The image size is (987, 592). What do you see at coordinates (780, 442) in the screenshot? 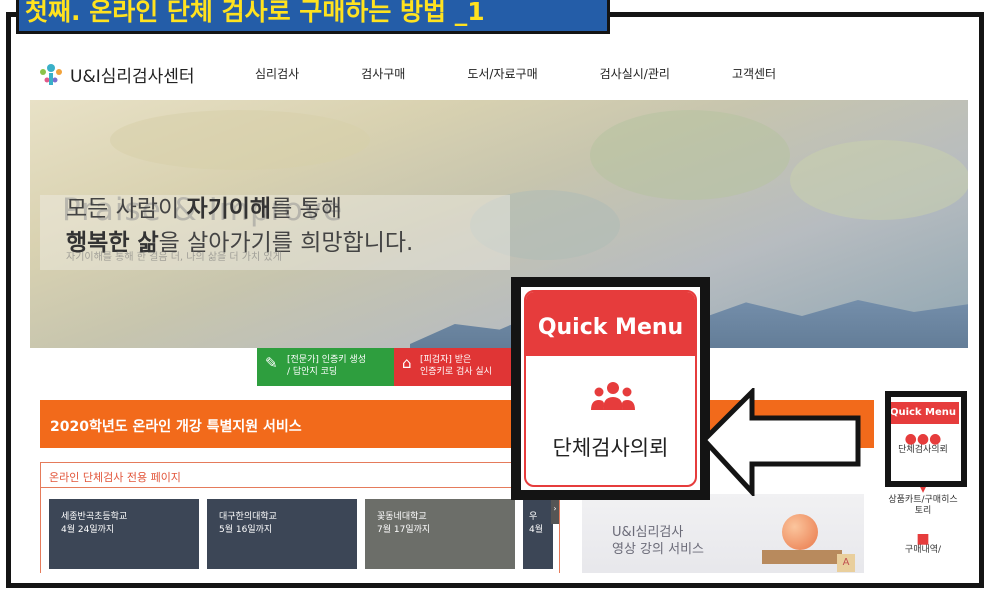
I see `callout-arrow-icon` at bounding box center [780, 442].